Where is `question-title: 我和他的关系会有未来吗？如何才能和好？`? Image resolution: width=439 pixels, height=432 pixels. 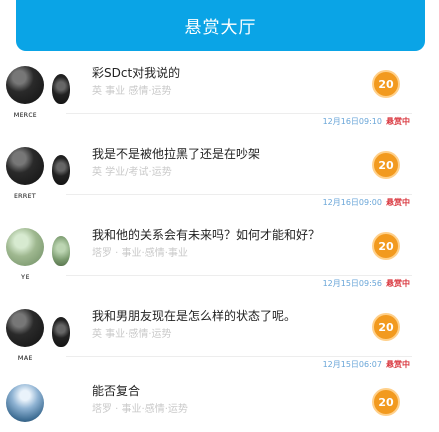
question-title: 我和他的关系会有未来吗？如何才能和好？ is located at coordinates (232, 234).